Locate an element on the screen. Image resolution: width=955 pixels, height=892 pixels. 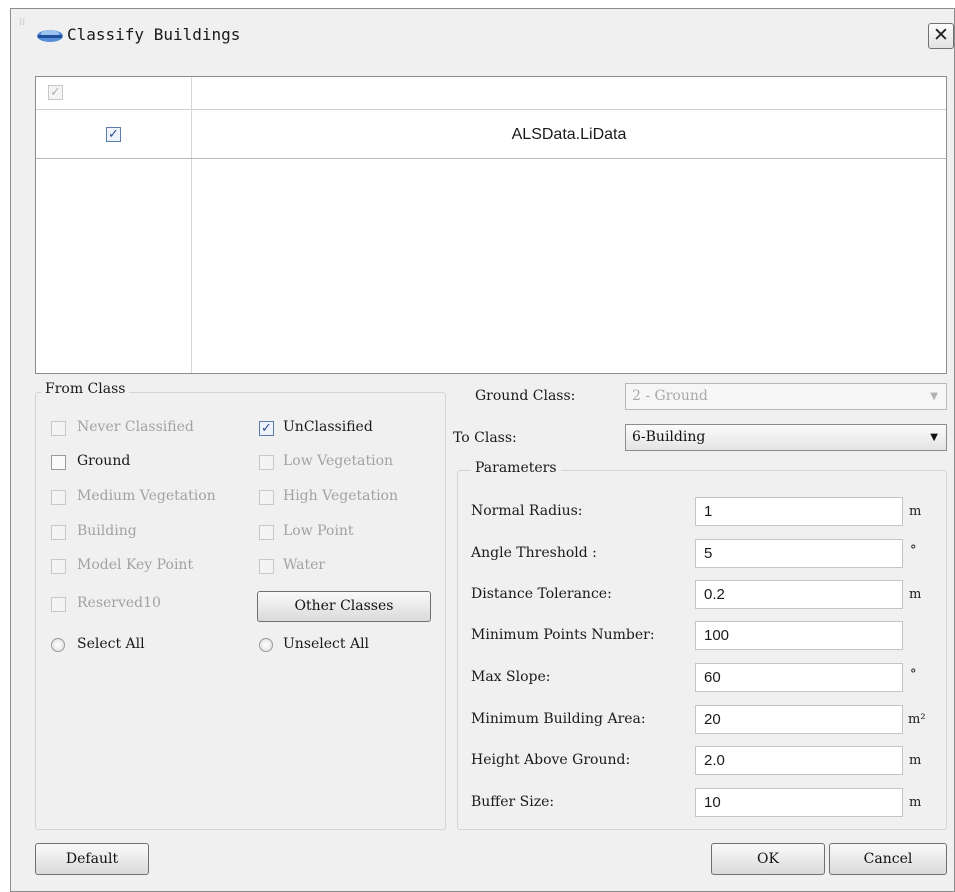
row-file-name: ALSData.LiData is located at coordinates (569, 134).